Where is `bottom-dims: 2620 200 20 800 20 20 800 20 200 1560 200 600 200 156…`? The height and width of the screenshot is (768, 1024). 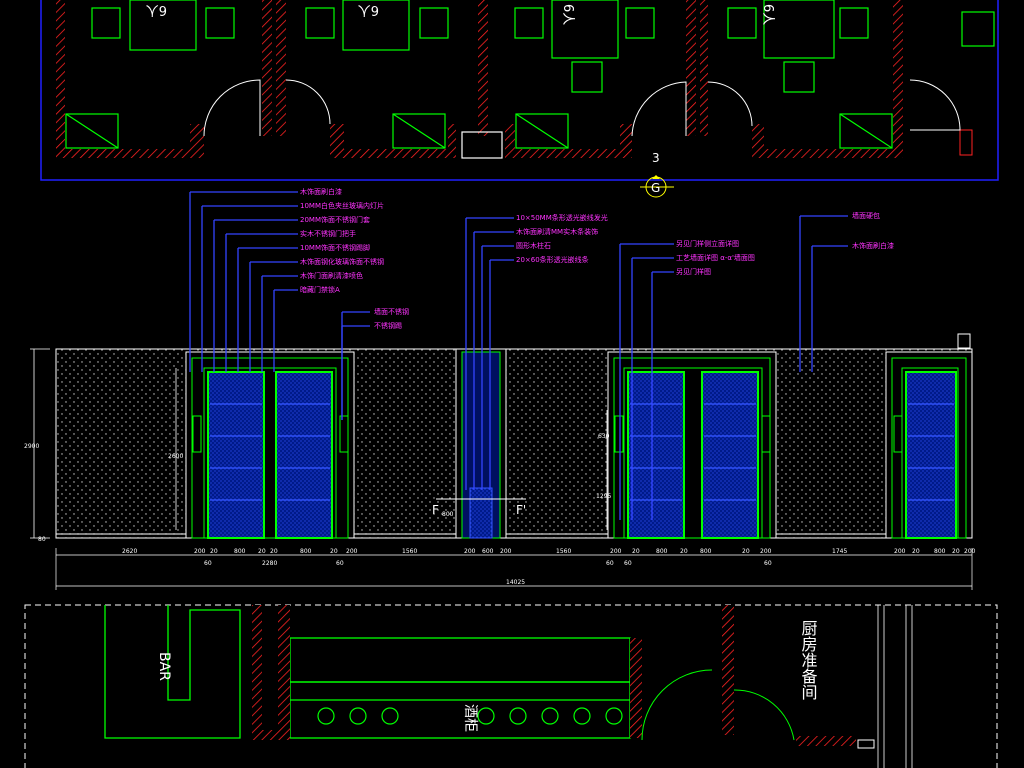 bottom-dims: 2620 200 20 800 20 20 800 20 200 1560 200 600 200 156… is located at coordinates (549, 557).